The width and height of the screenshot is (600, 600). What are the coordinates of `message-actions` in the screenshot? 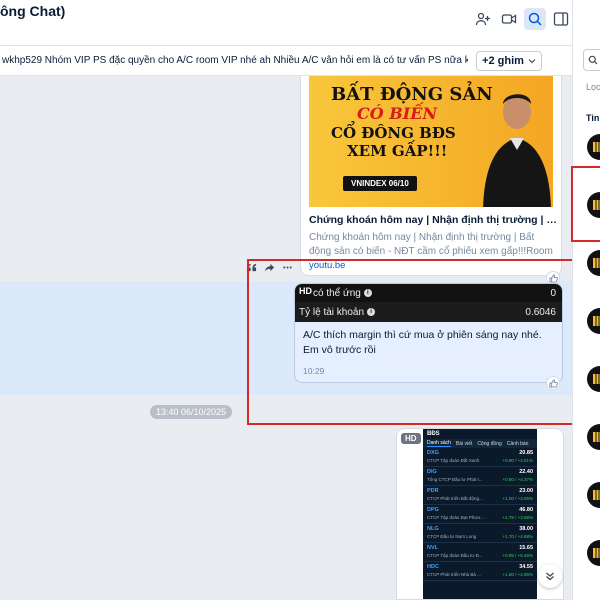 It's located at (269, 267).